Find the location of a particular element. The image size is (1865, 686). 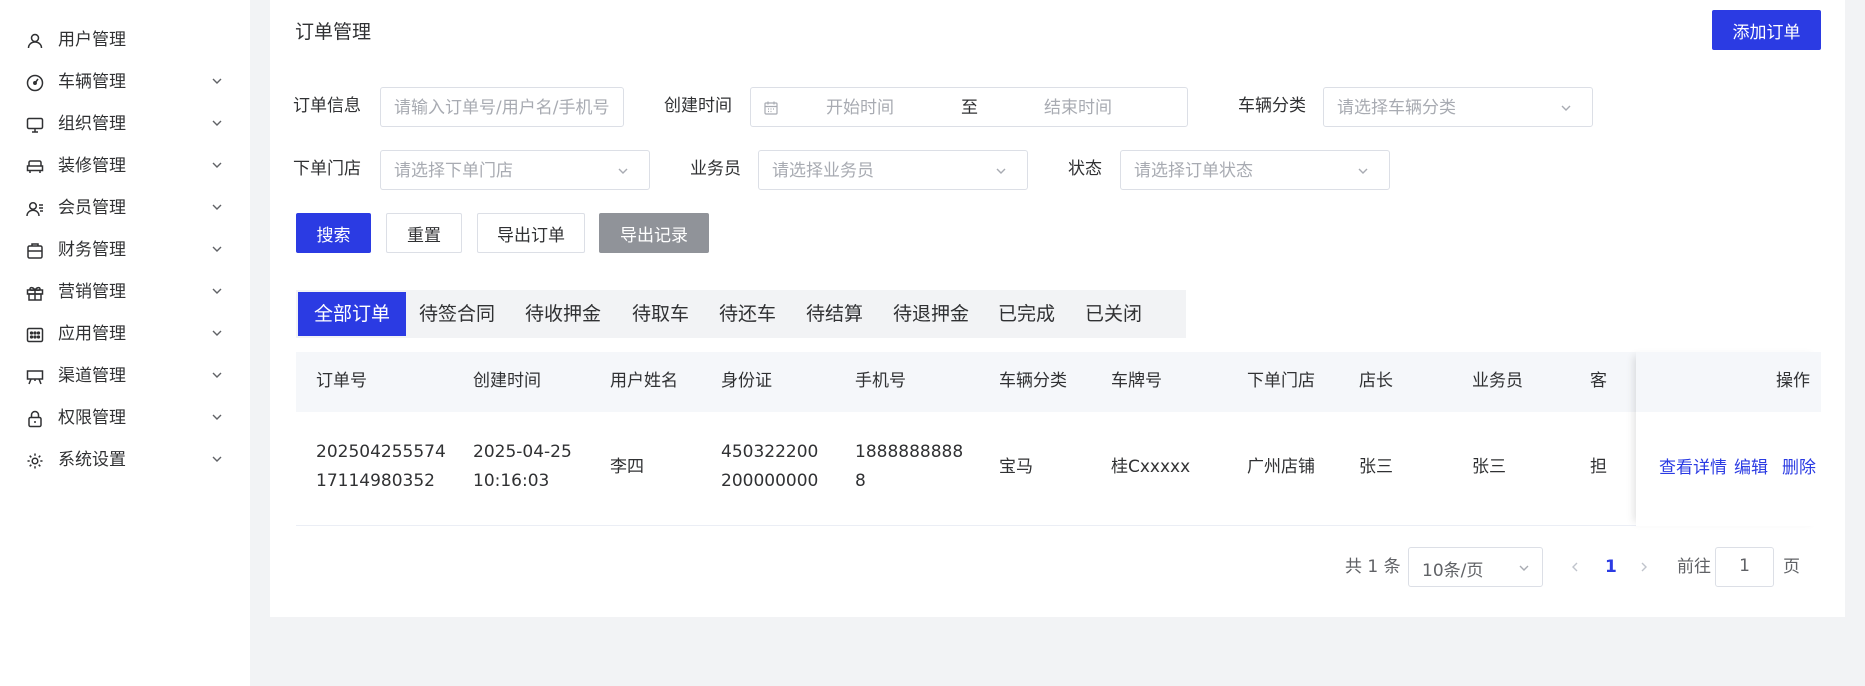

tab-pending-contract: 待签合同 is located at coordinates (457, 314).